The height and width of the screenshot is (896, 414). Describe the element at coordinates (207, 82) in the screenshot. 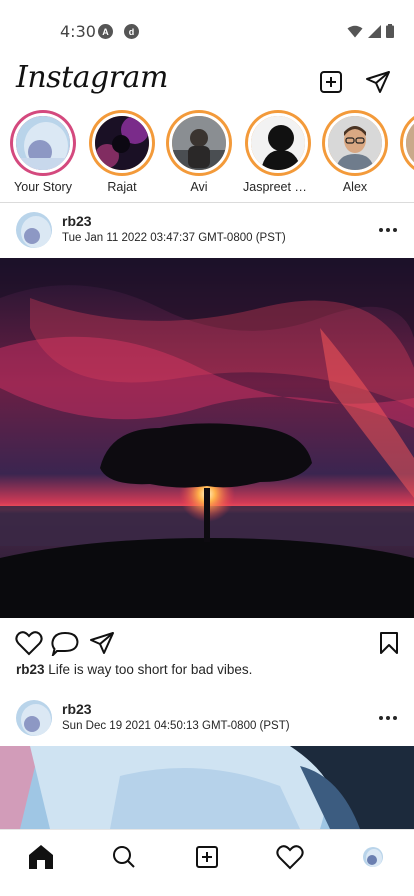

I see `app-header: Instagram` at that location.